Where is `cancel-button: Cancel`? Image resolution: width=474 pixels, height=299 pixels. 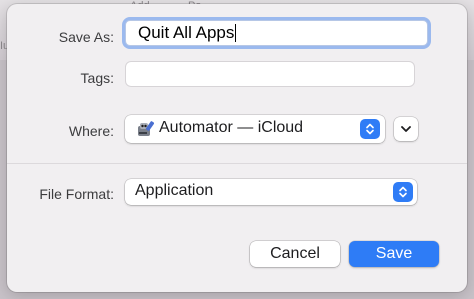
cancel-button: Cancel is located at coordinates (295, 254).